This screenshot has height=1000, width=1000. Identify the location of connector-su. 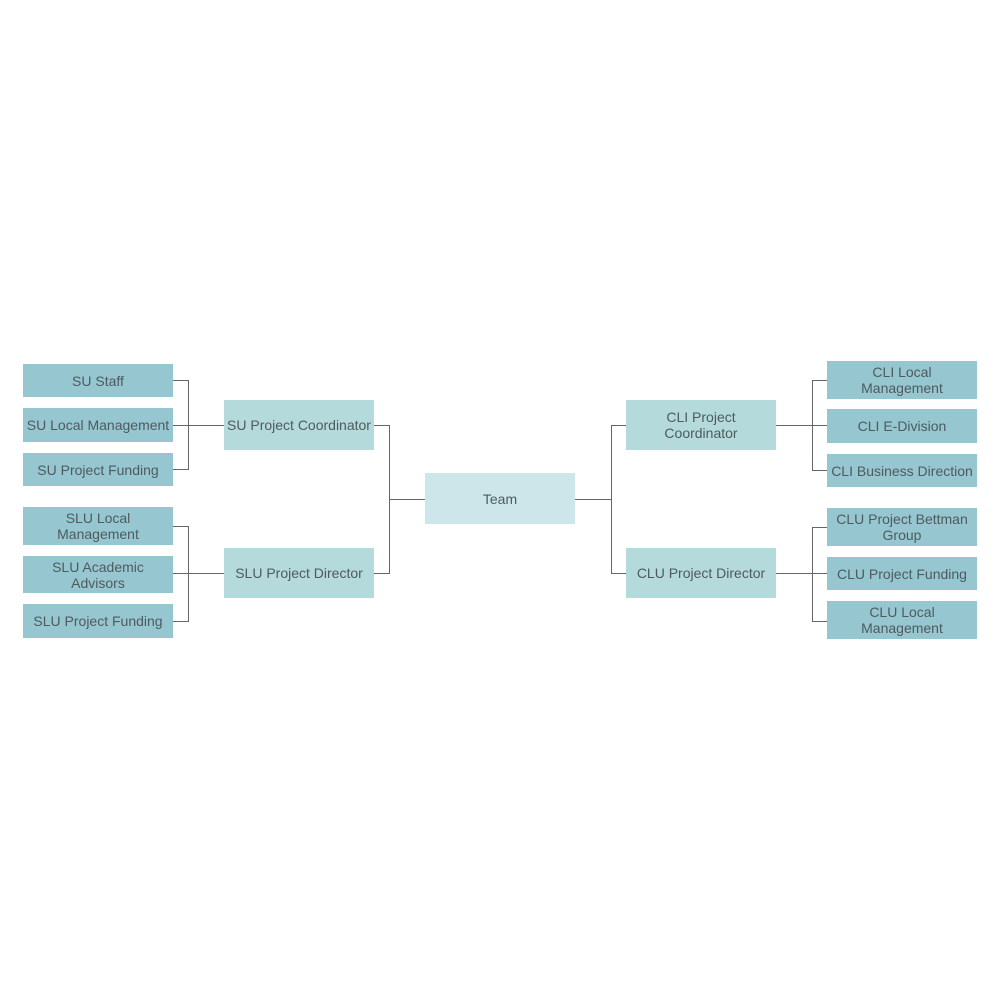
(198, 425).